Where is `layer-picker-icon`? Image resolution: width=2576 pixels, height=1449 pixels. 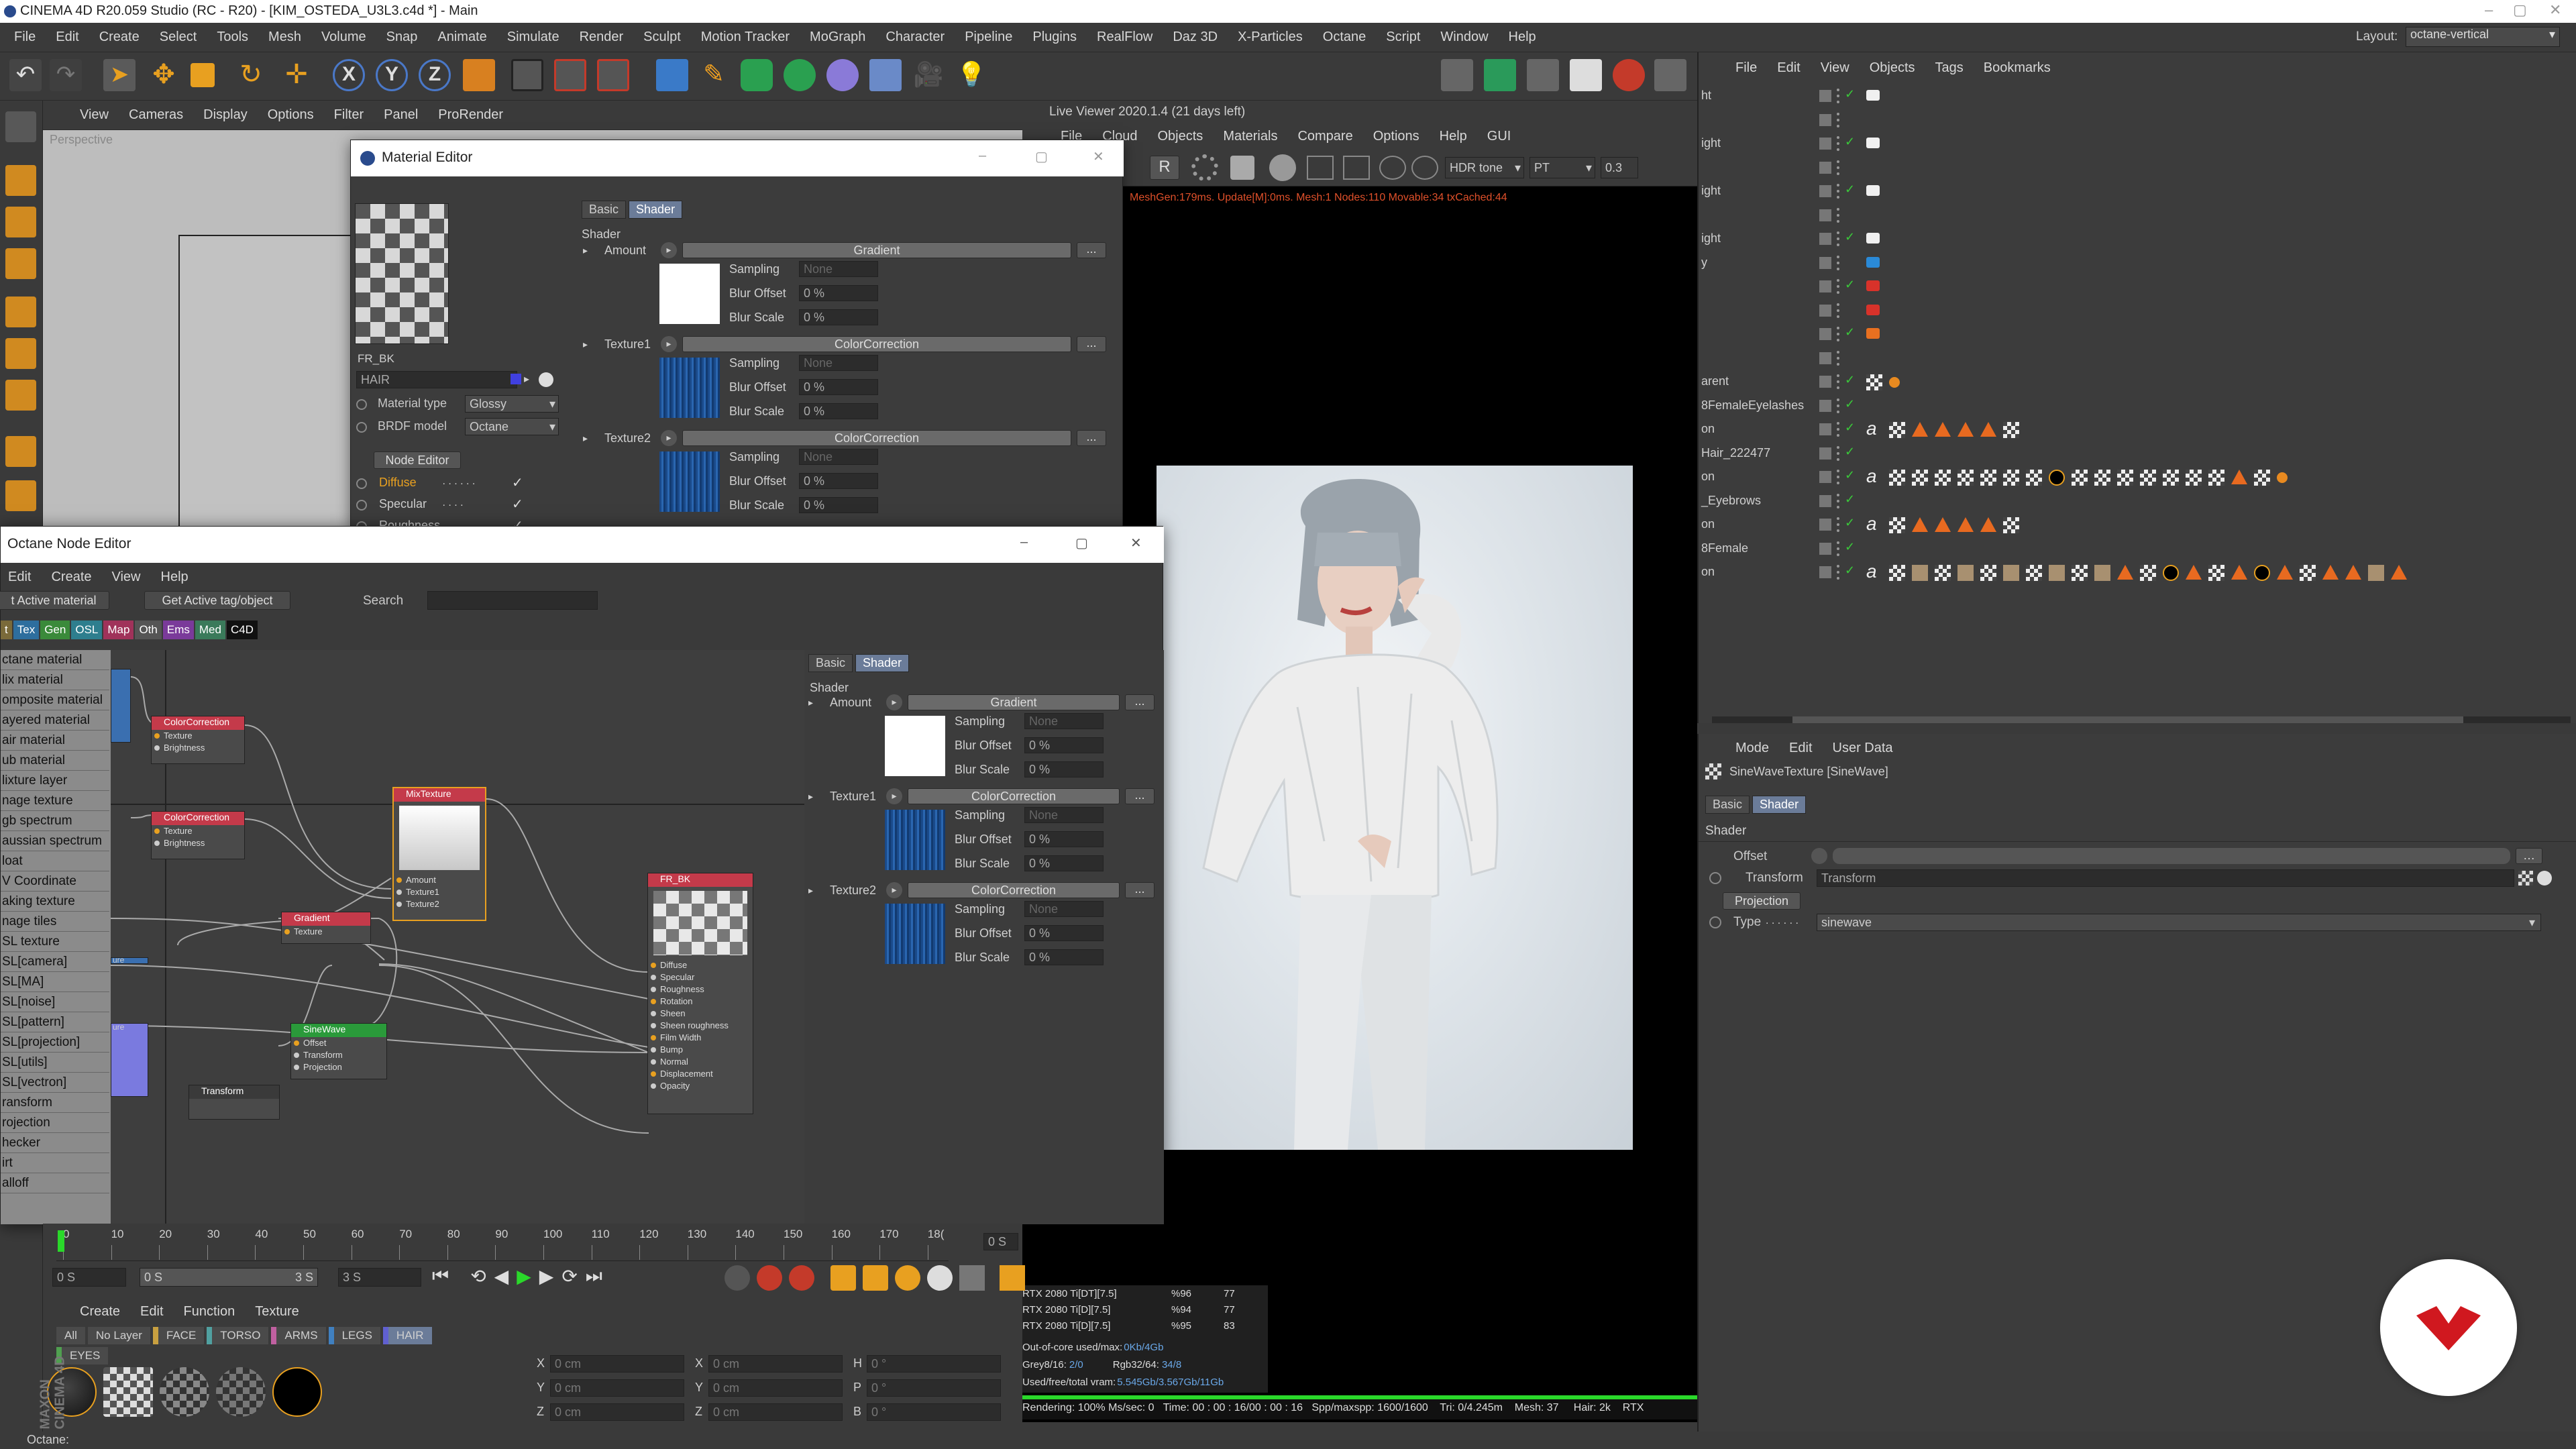
layer-picker-icon is located at coordinates (546, 379).